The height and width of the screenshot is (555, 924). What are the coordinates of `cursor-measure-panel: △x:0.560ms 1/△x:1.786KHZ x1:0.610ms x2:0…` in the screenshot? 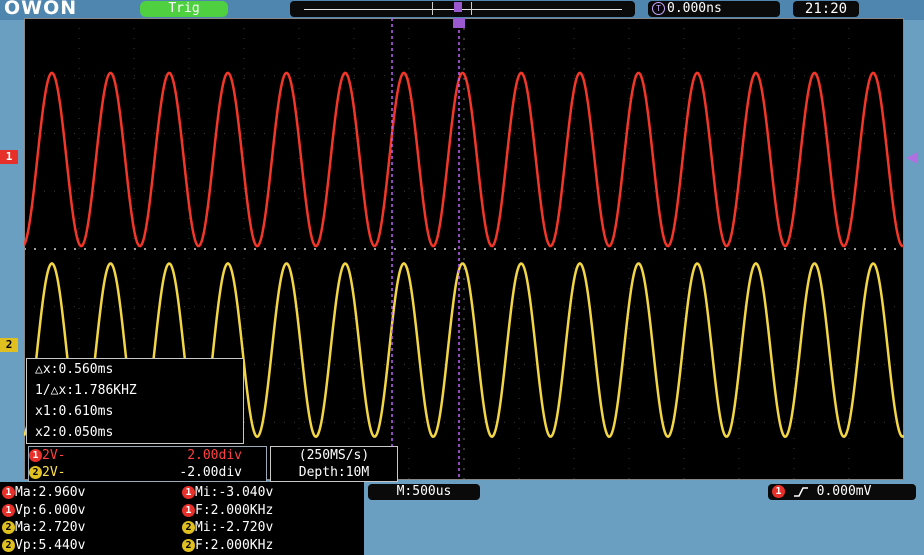 It's located at (135, 401).